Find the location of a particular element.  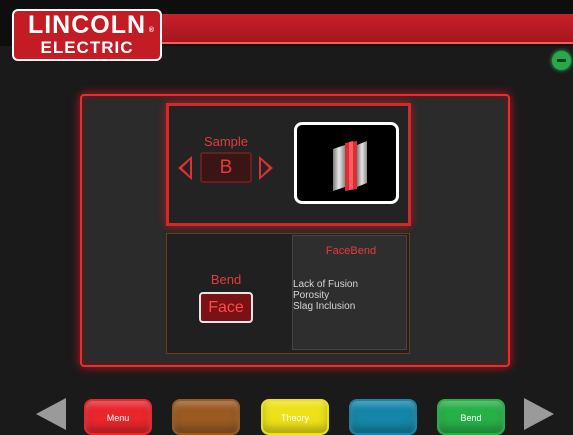

sample-preview-image is located at coordinates (346, 163).